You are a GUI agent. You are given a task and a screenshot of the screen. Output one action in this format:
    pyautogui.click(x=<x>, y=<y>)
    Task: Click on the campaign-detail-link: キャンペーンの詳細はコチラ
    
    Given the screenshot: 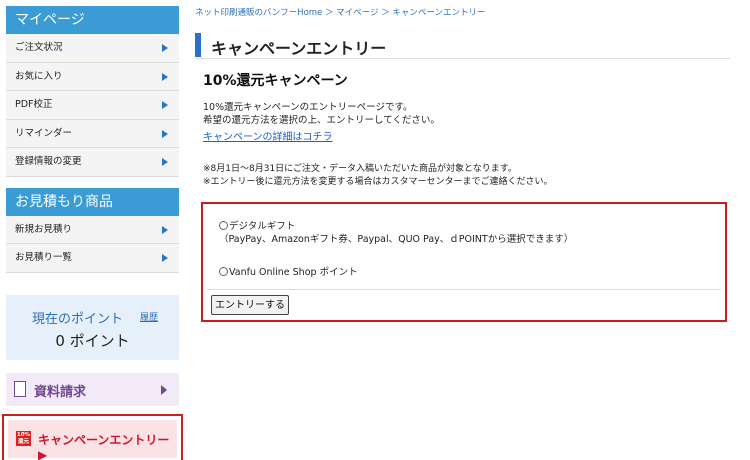 What is the action you would take?
    pyautogui.click(x=268, y=135)
    